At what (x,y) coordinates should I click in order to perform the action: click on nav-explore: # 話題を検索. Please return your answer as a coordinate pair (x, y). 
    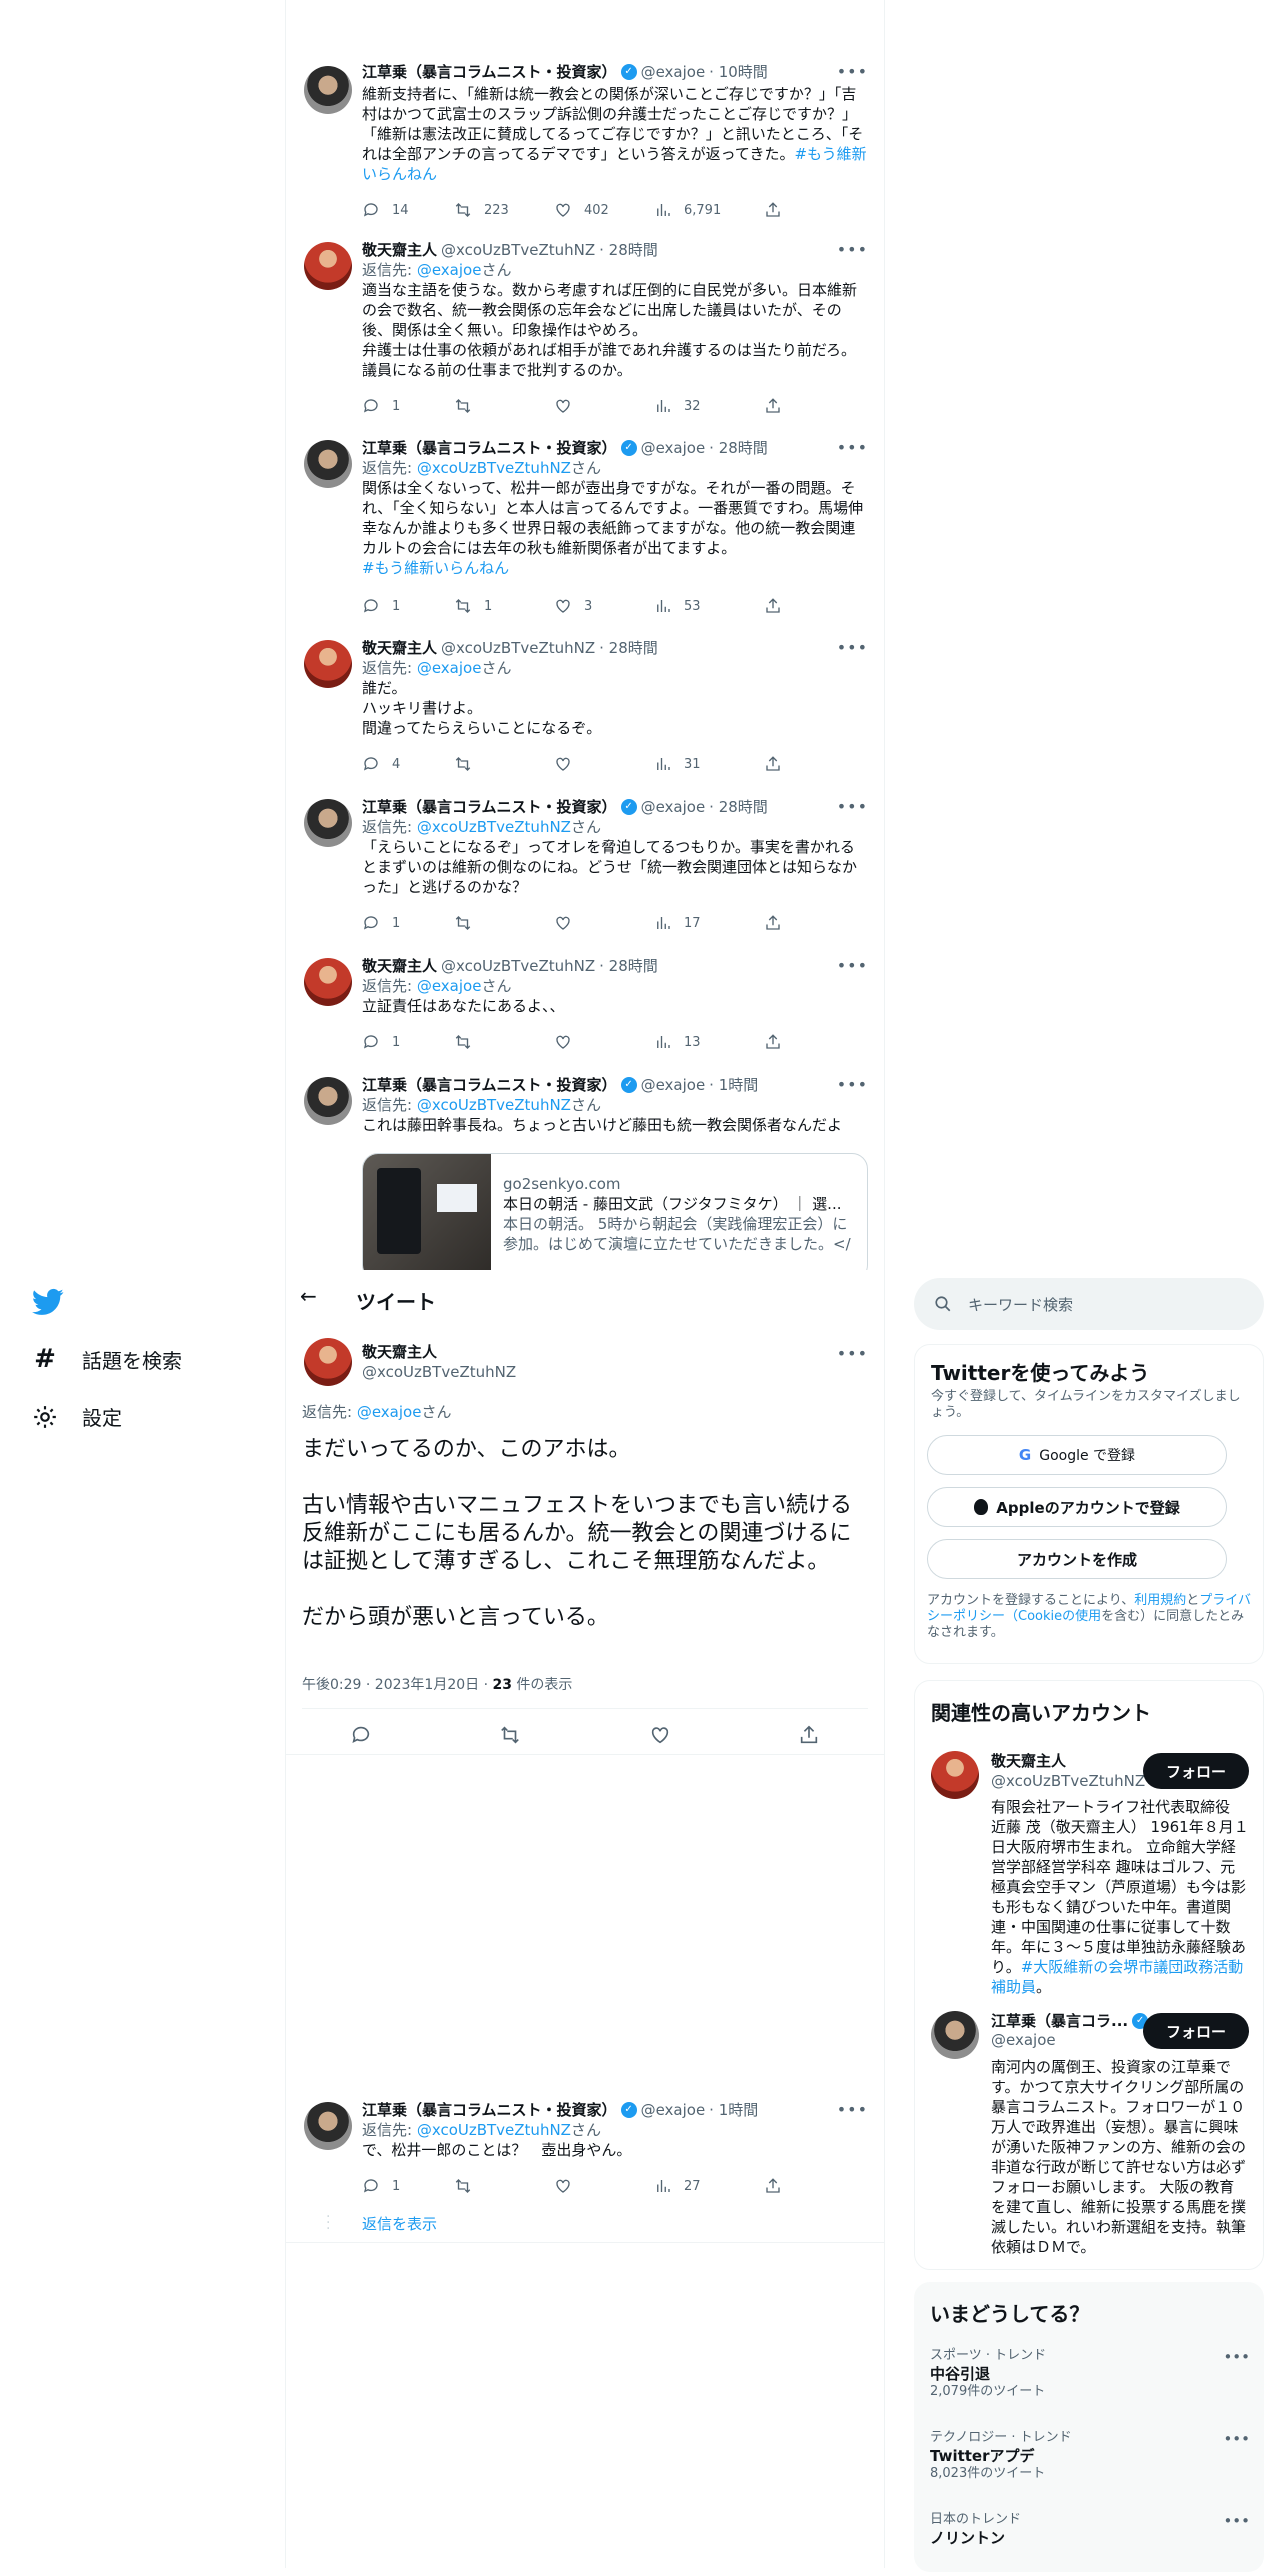
    Looking at the image, I should click on (107, 1359).